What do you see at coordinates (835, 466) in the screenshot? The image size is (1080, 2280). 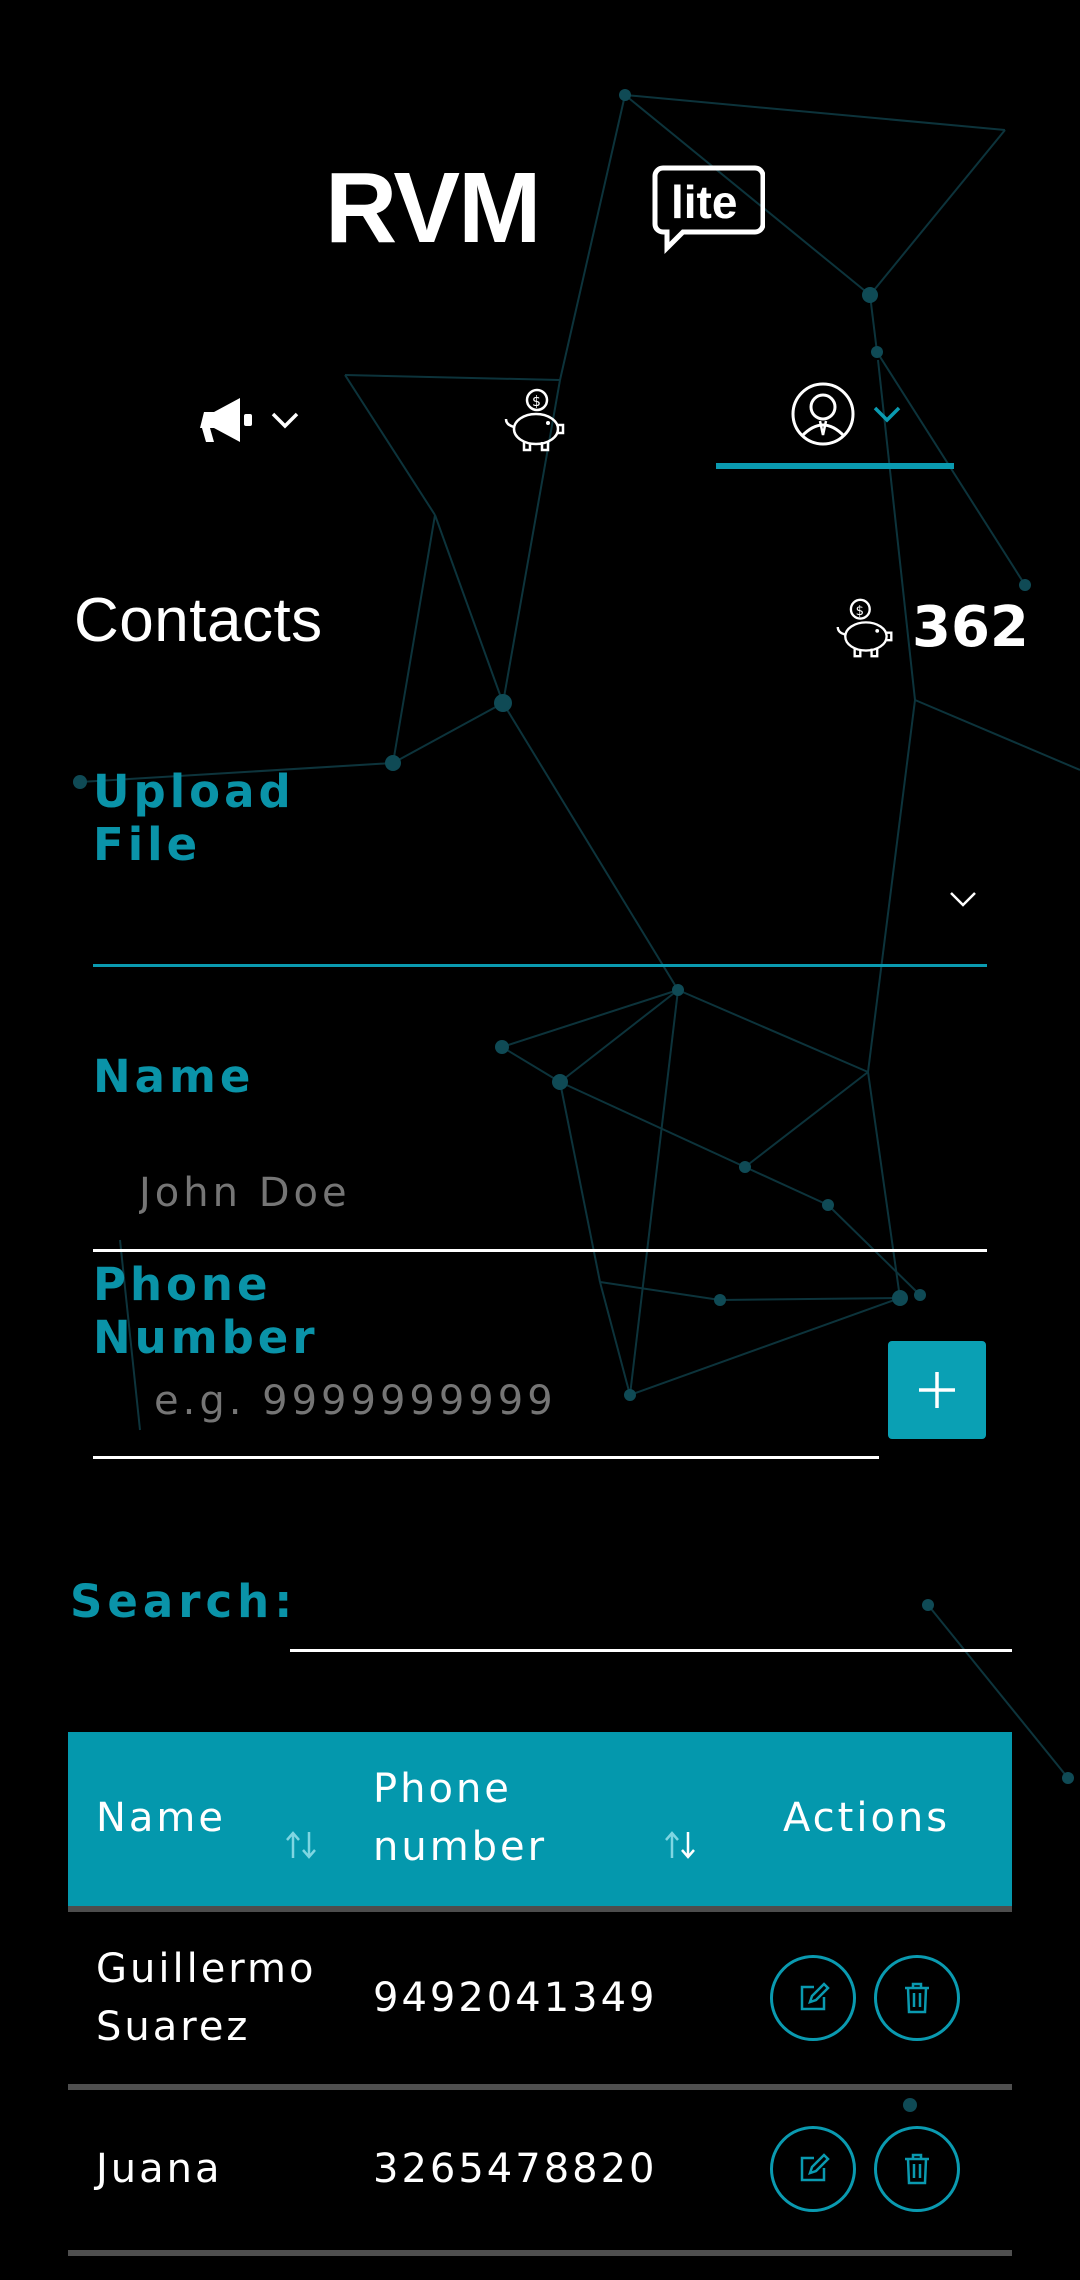 I see `active-tab-indicator` at bounding box center [835, 466].